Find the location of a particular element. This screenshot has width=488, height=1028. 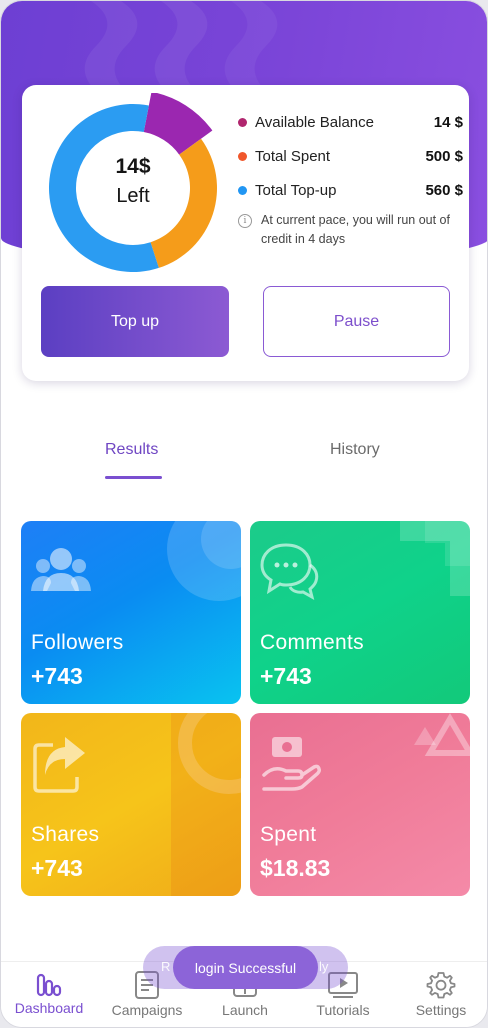

bar-chart-icon is located at coordinates (49, 985).